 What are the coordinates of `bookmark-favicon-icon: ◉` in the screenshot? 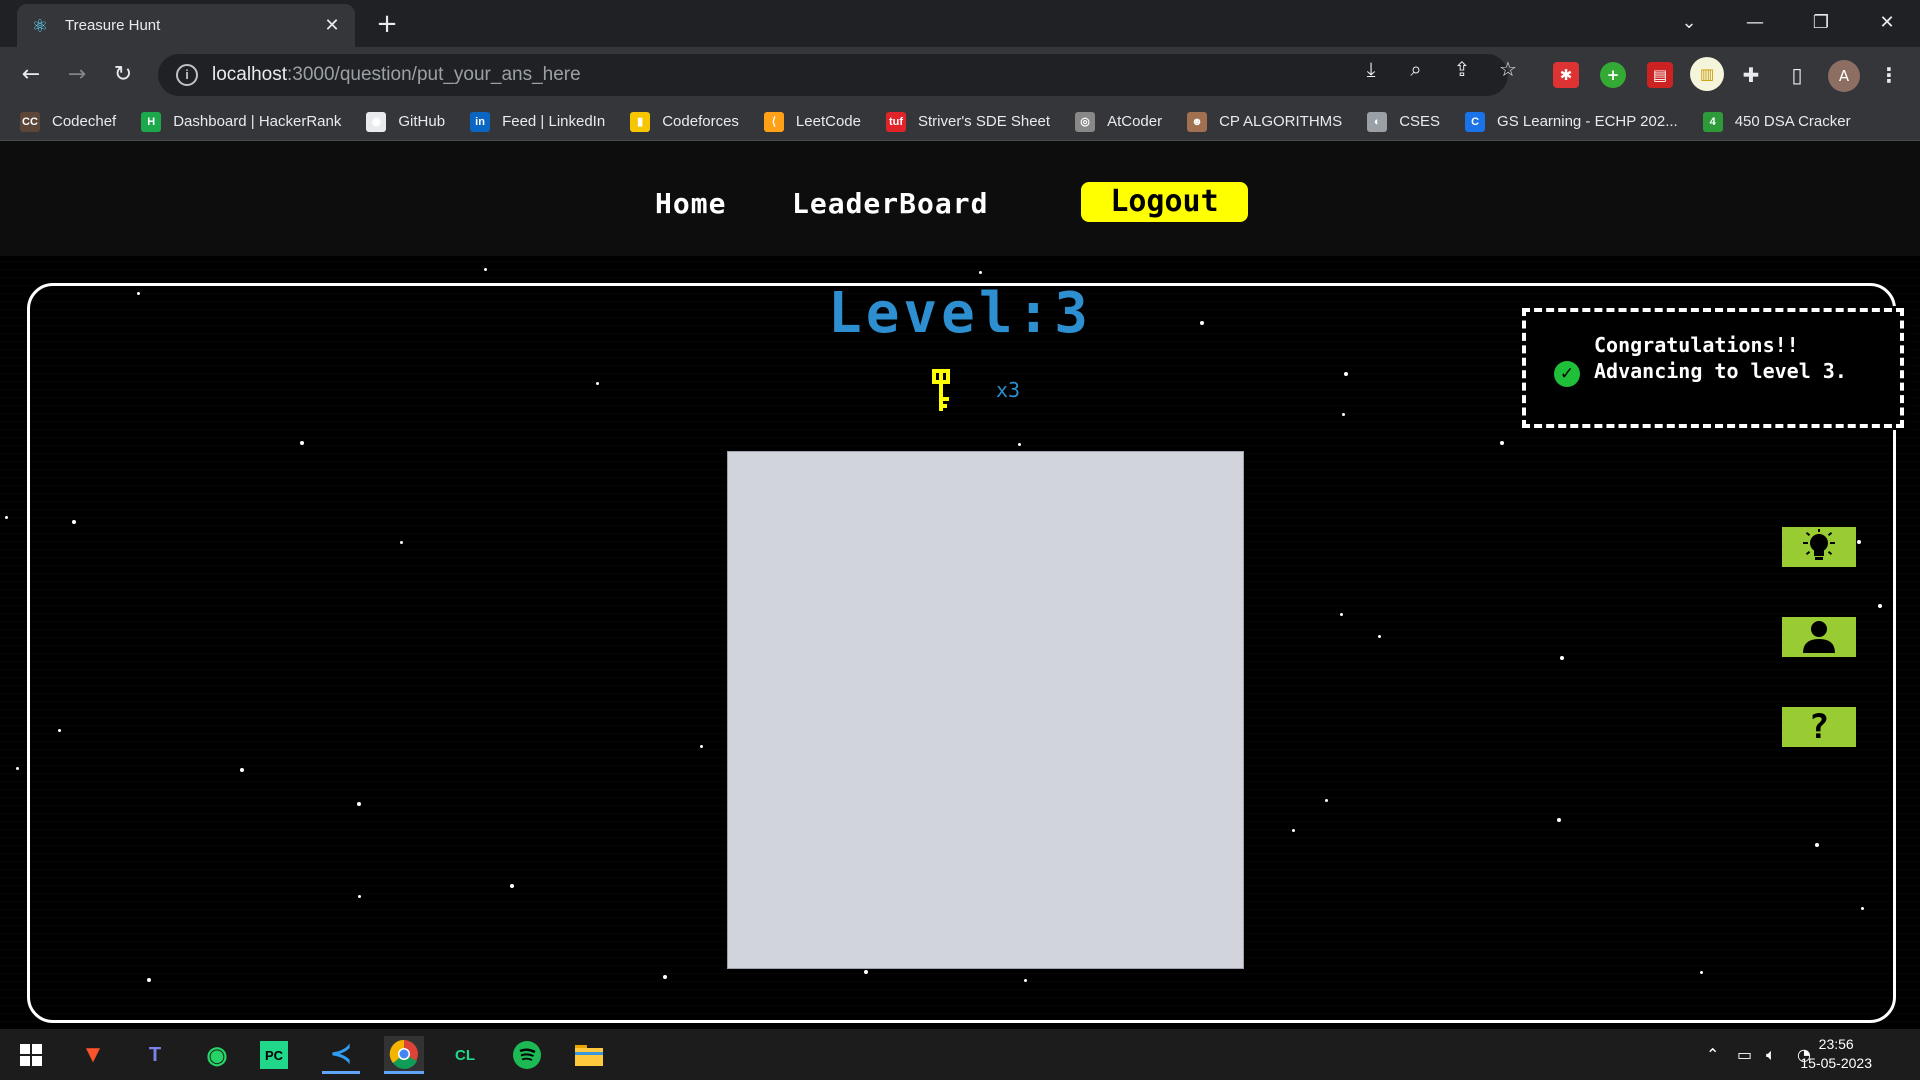 It's located at (376, 121).